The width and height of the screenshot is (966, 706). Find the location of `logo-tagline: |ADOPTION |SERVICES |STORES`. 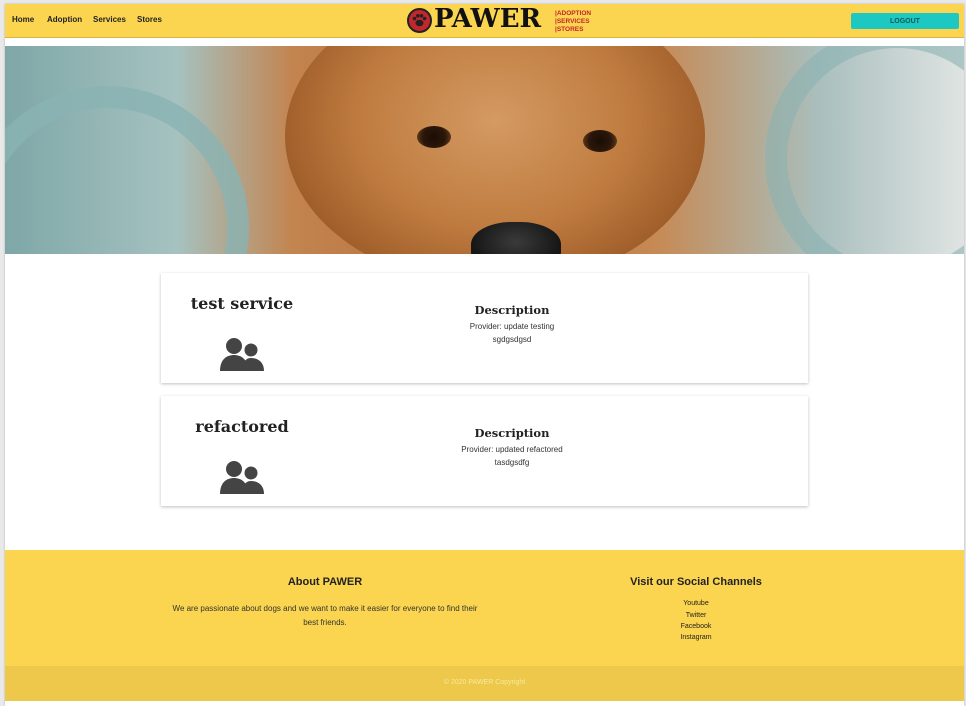

logo-tagline: |ADOPTION |SERVICES |STORES is located at coordinates (573, 22).